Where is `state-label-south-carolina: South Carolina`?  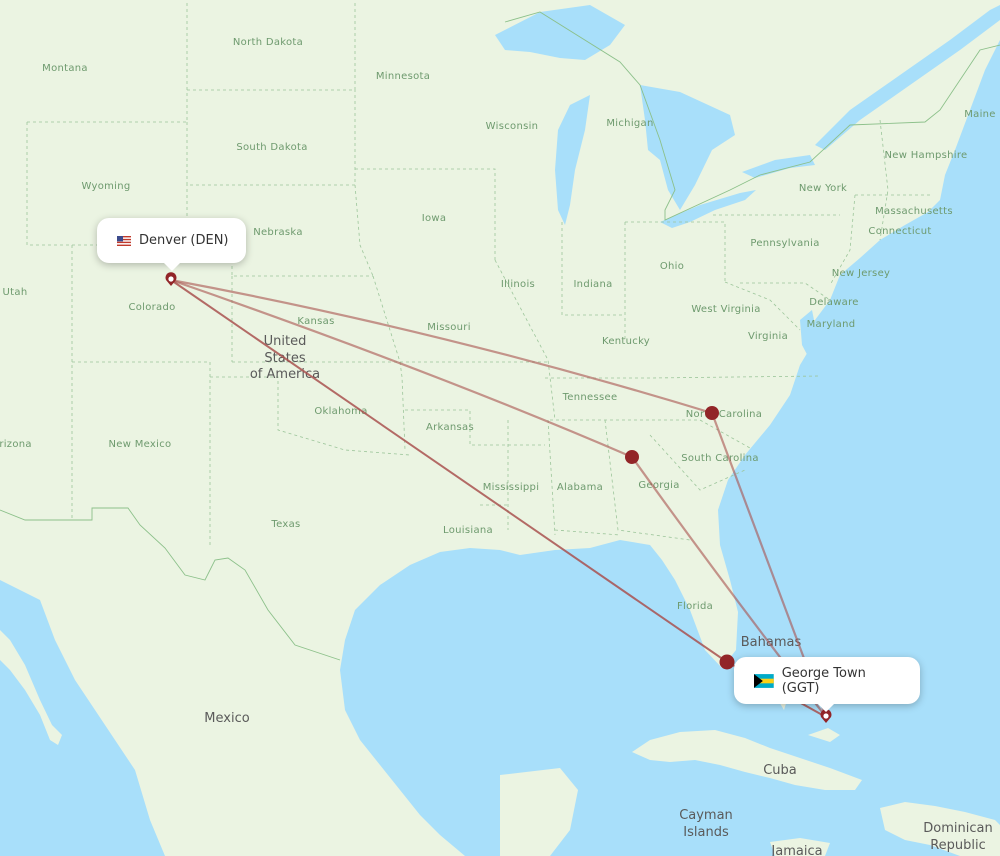 state-label-south-carolina: South Carolina is located at coordinates (720, 458).